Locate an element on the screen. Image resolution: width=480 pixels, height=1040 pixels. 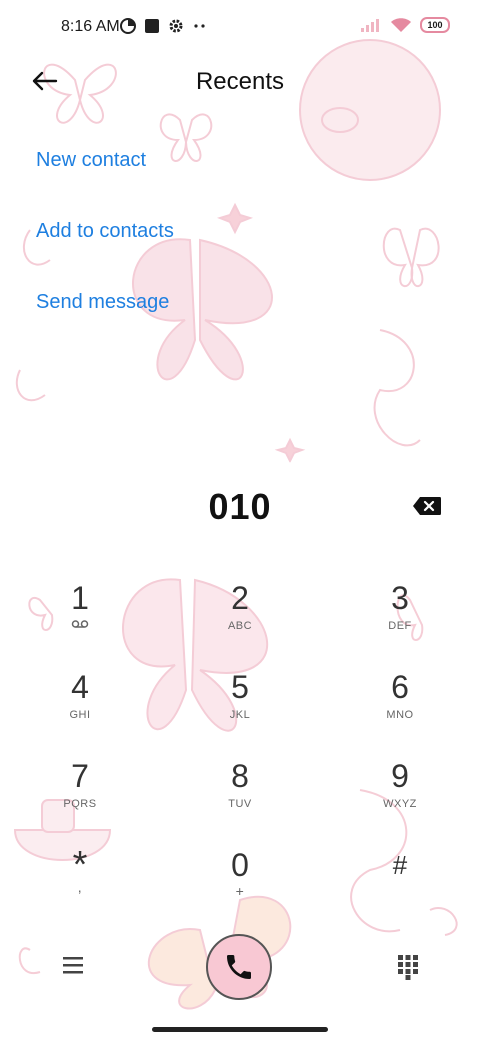
status-icons-right: 100 is located at coordinates (405, 25).